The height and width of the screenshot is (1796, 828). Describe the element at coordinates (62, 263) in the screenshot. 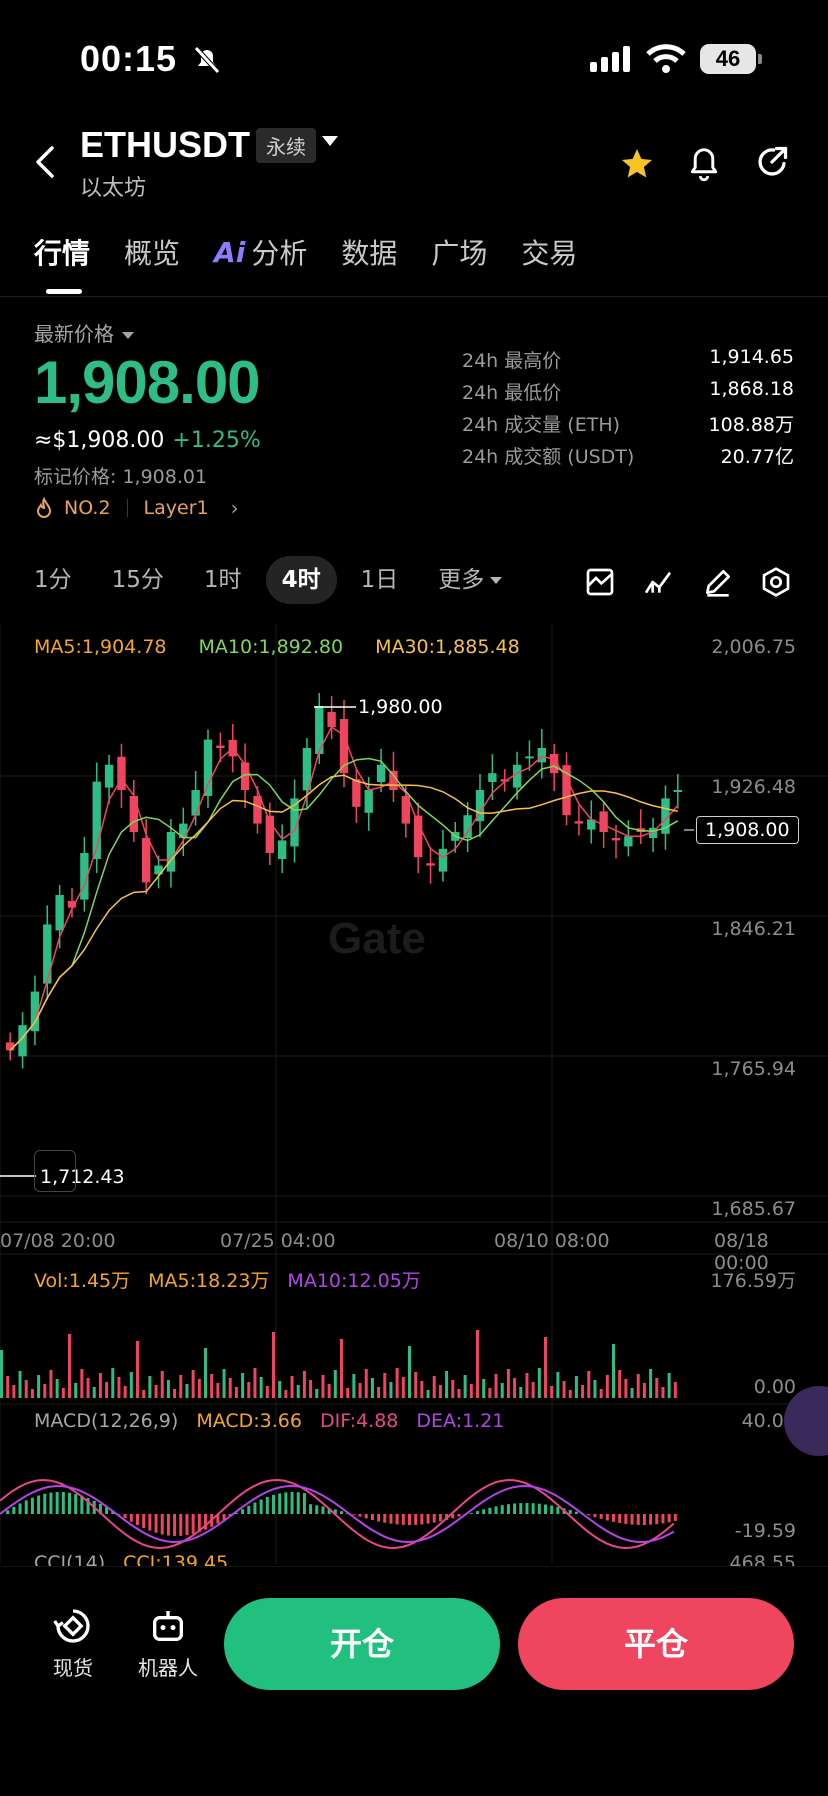

I see `tab-market: 行情` at that location.